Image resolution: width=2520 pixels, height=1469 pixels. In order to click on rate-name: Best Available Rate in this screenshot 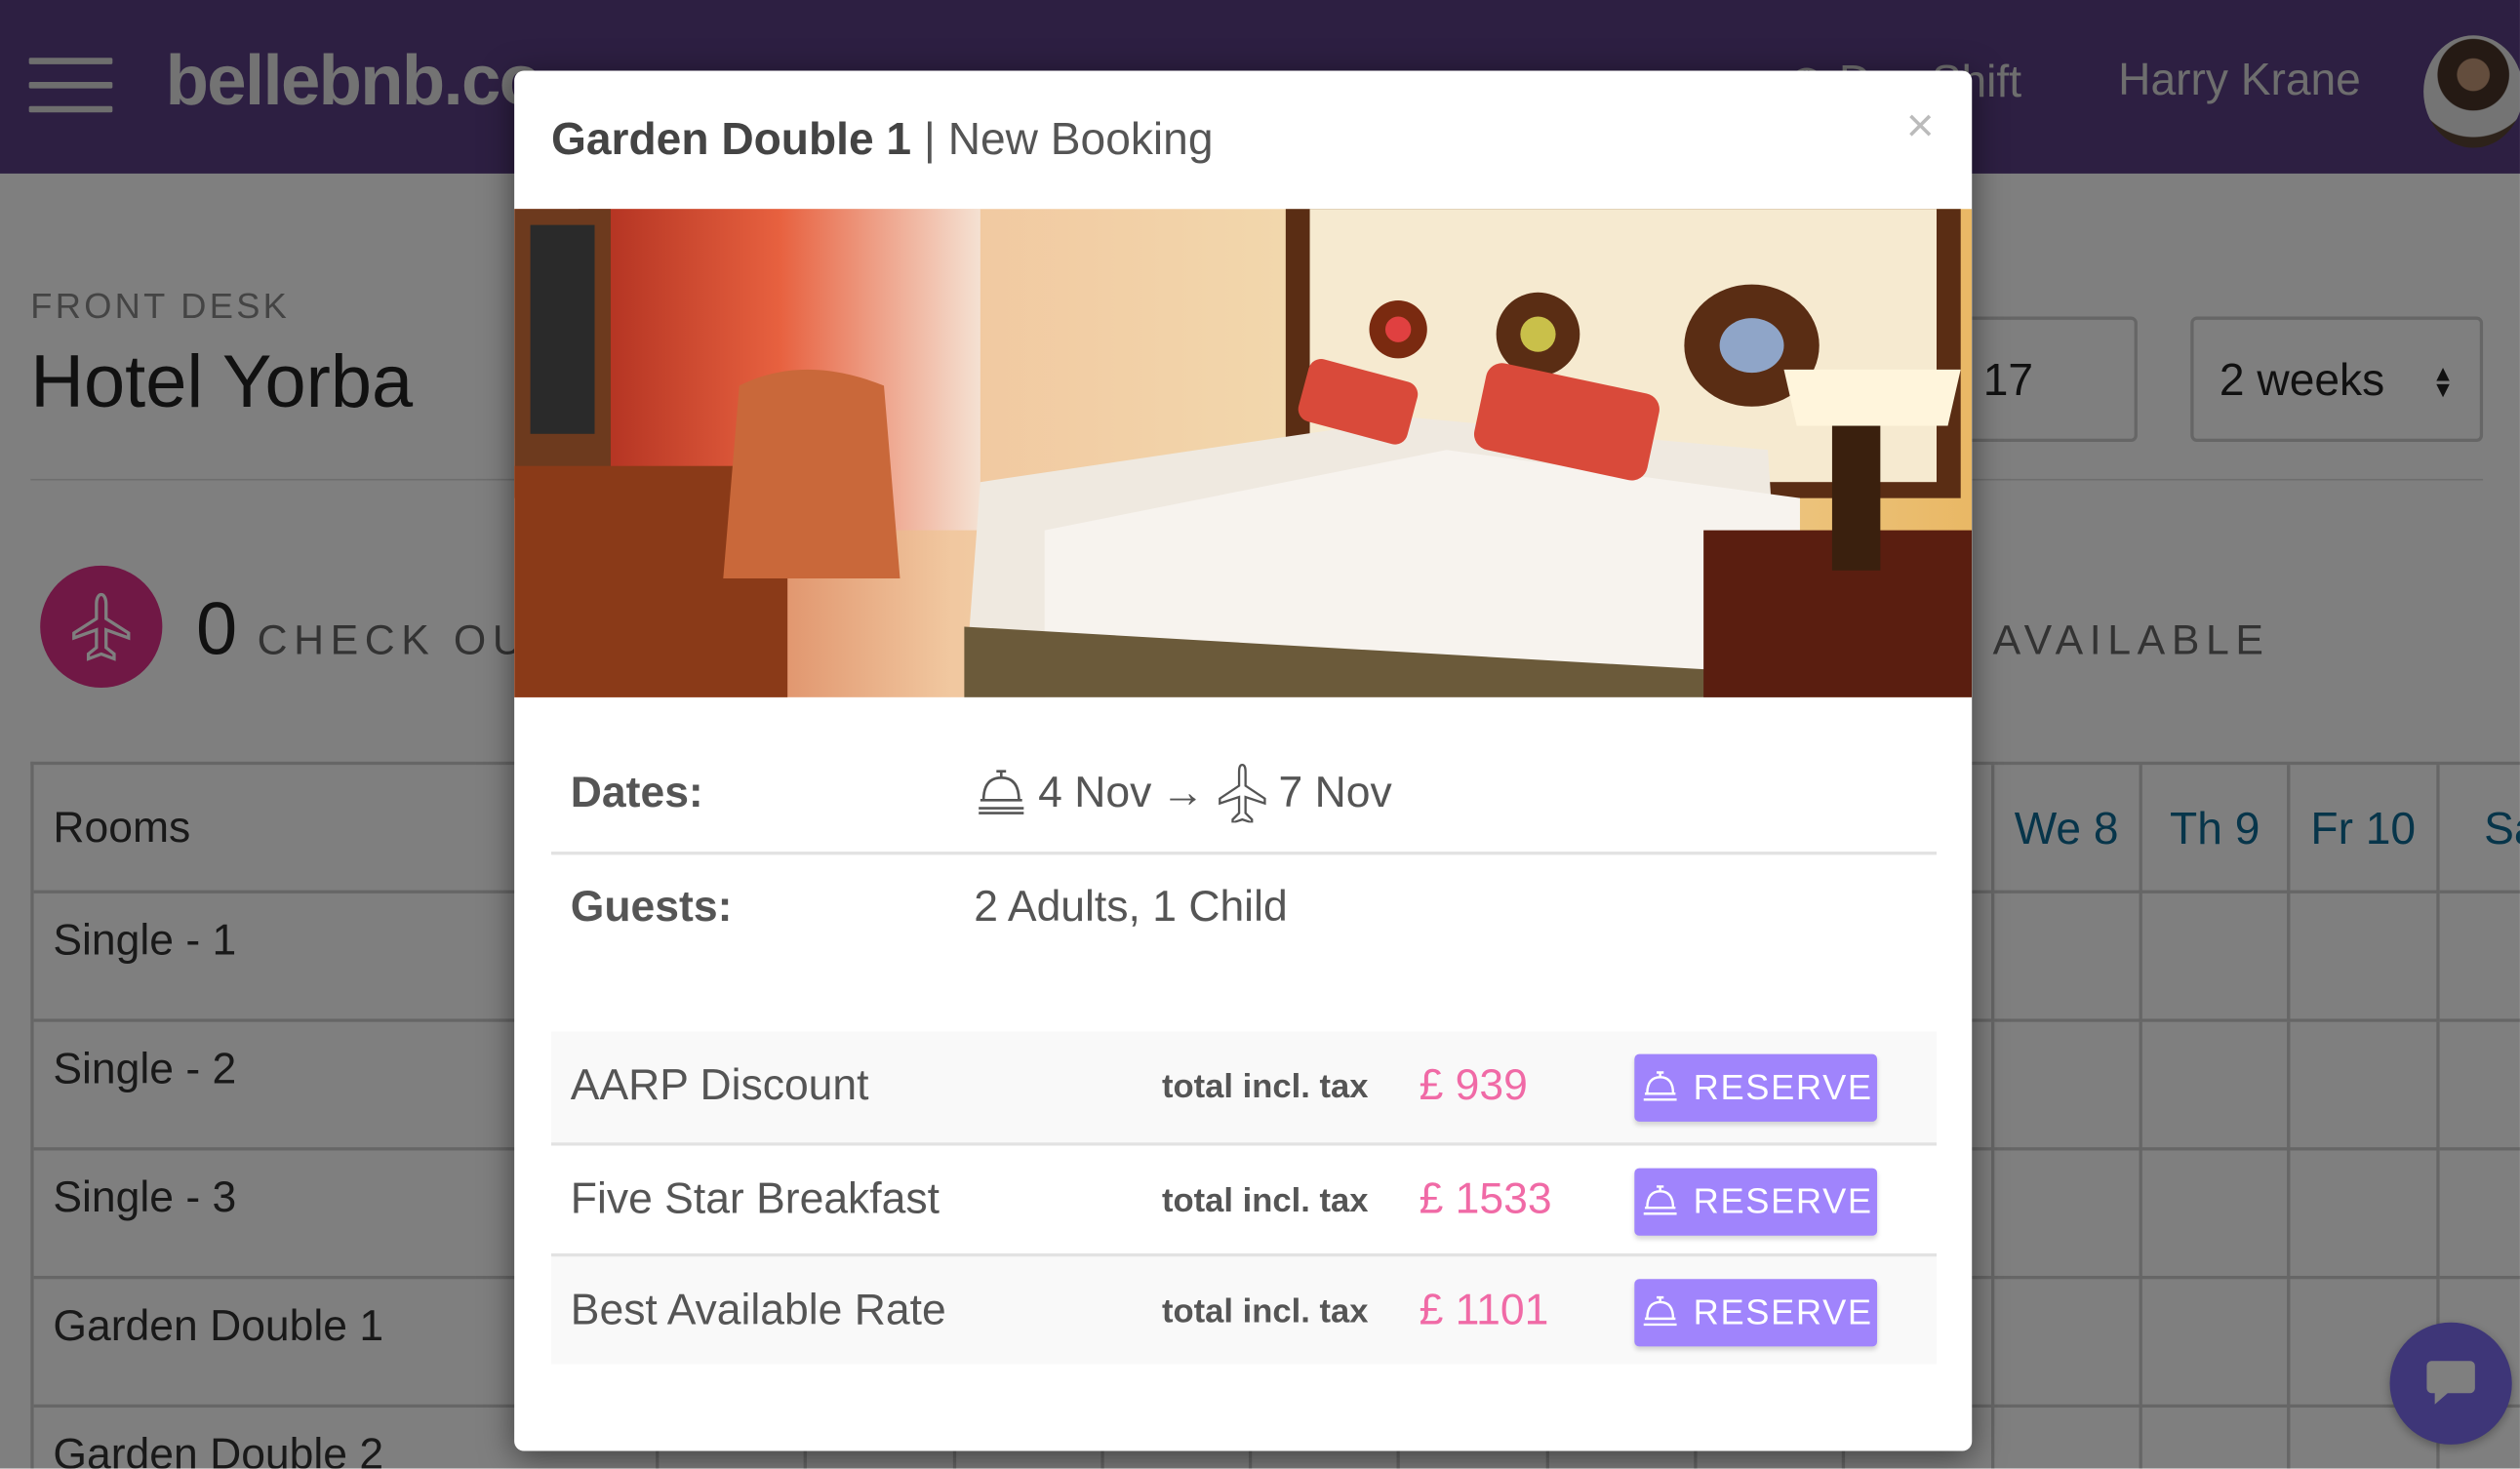, I will do `click(758, 1309)`.